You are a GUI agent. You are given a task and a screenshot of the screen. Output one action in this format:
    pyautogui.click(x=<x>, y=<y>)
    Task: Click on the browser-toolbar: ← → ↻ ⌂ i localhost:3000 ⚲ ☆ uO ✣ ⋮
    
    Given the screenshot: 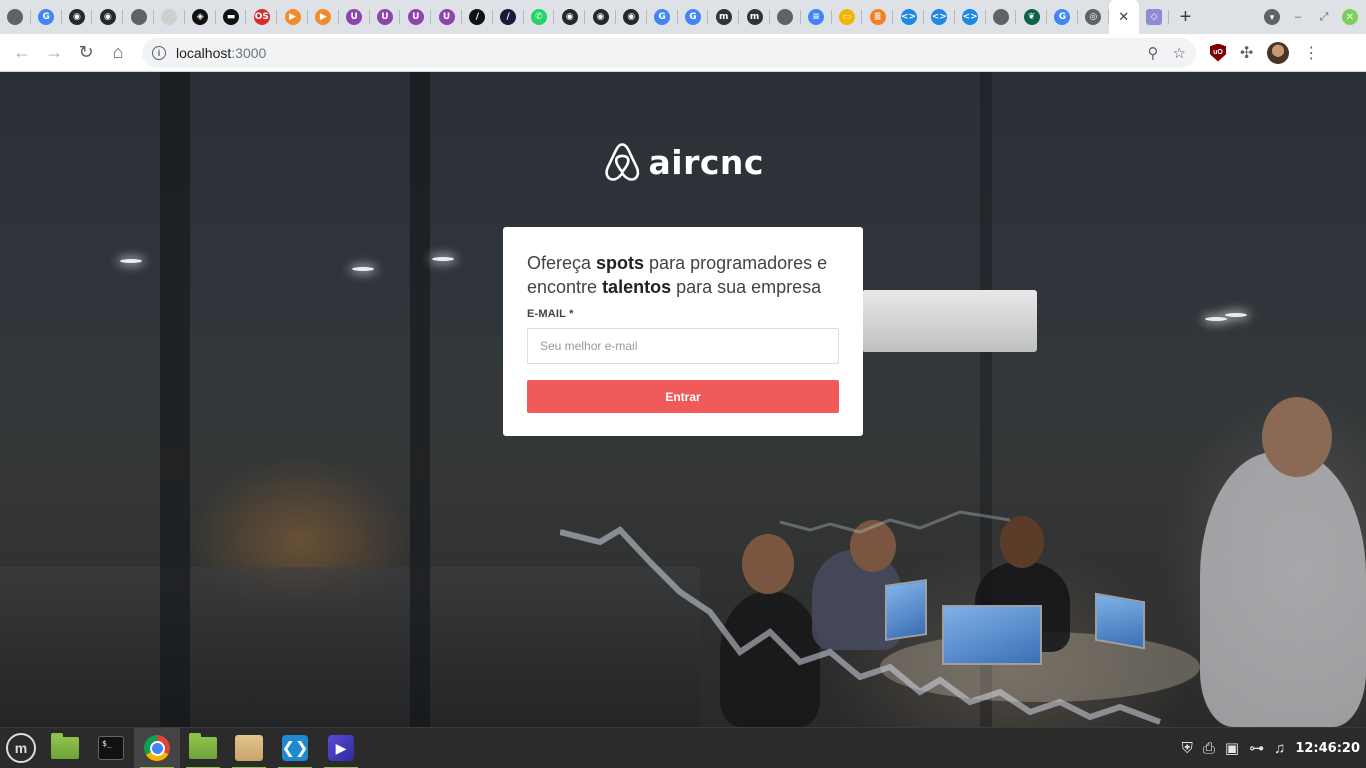 What is the action you would take?
    pyautogui.click(x=683, y=53)
    